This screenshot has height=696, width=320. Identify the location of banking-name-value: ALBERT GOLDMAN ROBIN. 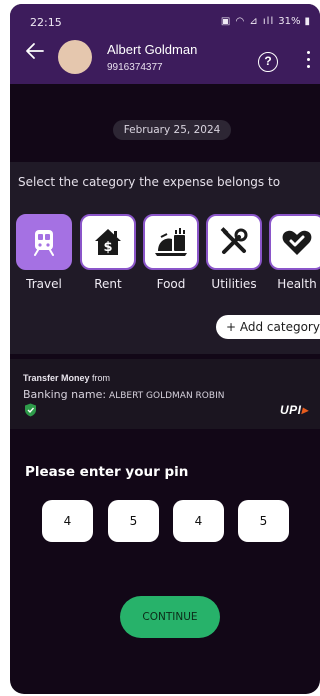
(167, 396).